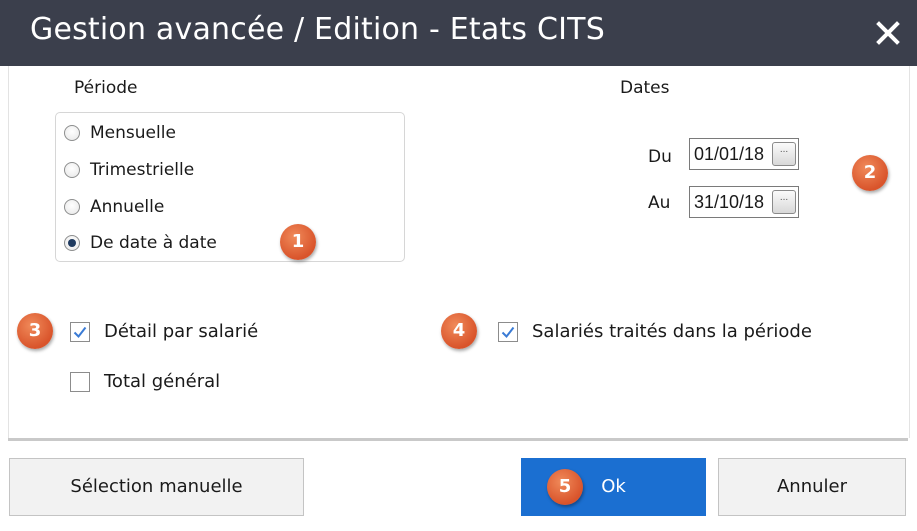 The image size is (917, 531). Describe the element at coordinates (181, 331) in the screenshot. I see `checkbox-label: Détail par salarié` at that location.